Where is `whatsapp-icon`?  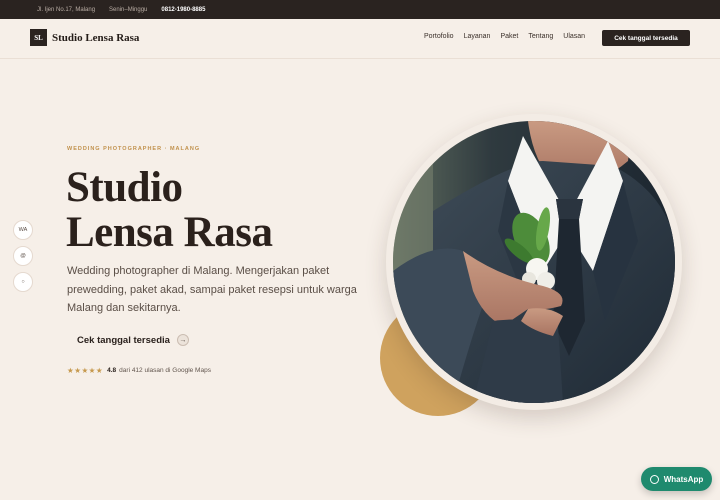
whatsapp-icon is located at coordinates (654, 479).